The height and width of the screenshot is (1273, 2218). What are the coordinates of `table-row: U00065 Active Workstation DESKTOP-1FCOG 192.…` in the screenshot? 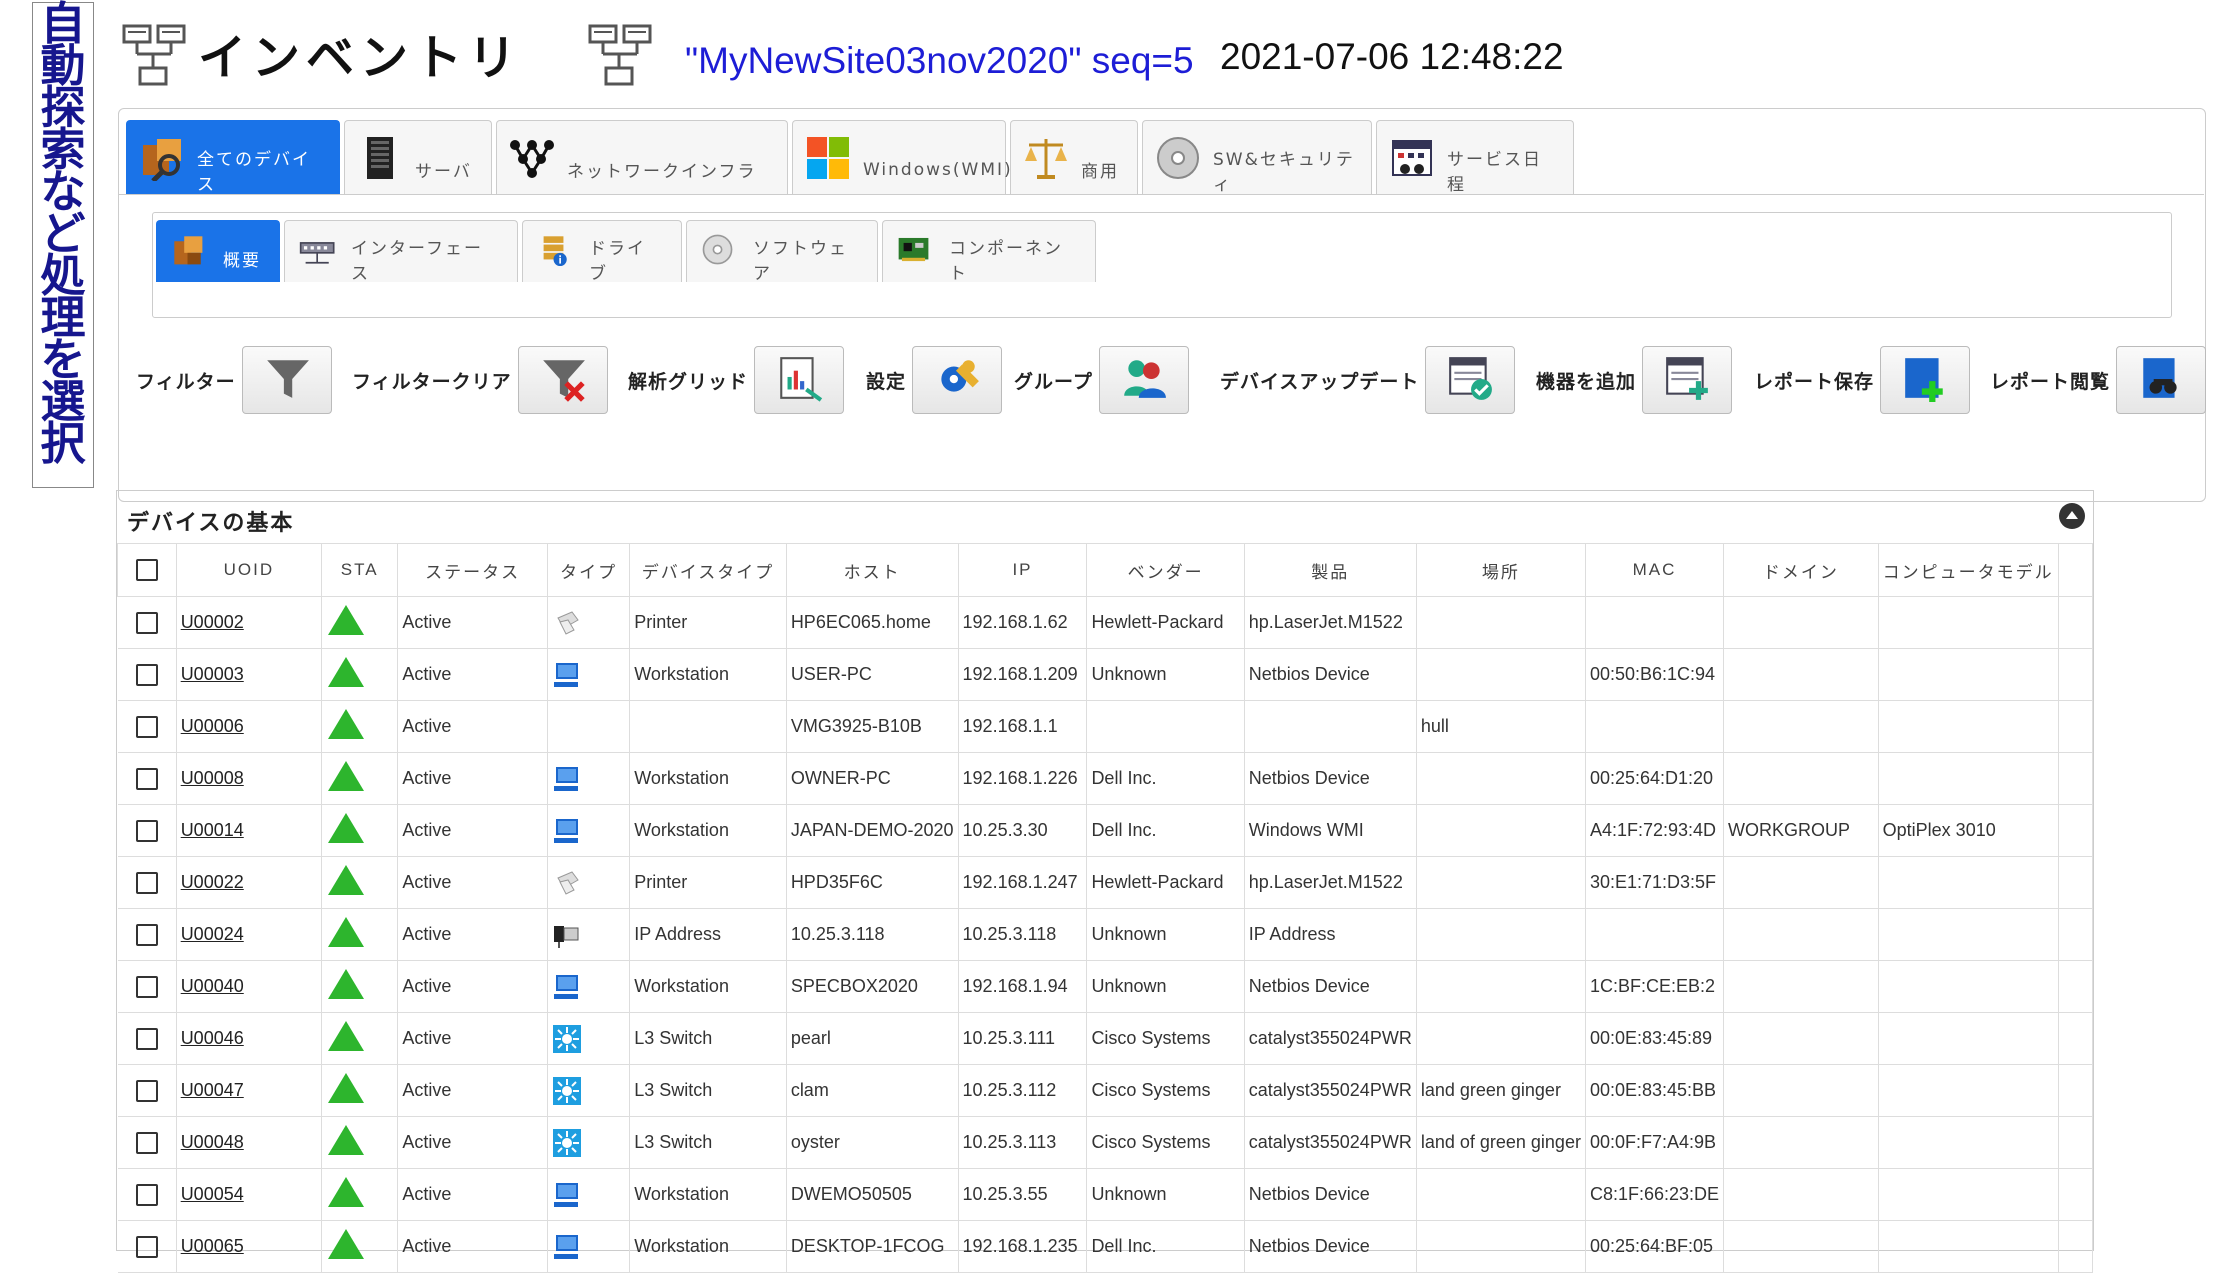 It's located at (1105, 1246).